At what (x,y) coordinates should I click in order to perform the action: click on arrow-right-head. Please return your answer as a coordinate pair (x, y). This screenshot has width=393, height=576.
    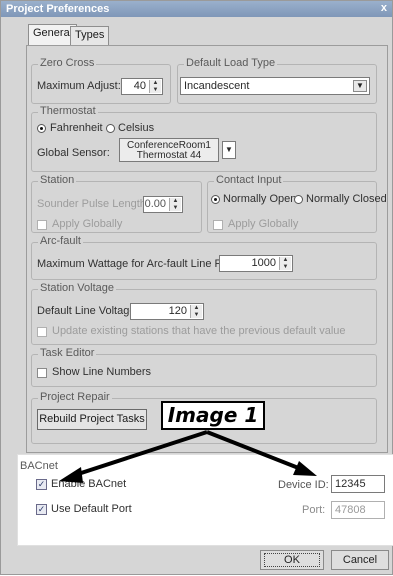
    Looking at the image, I should click on (305, 468).